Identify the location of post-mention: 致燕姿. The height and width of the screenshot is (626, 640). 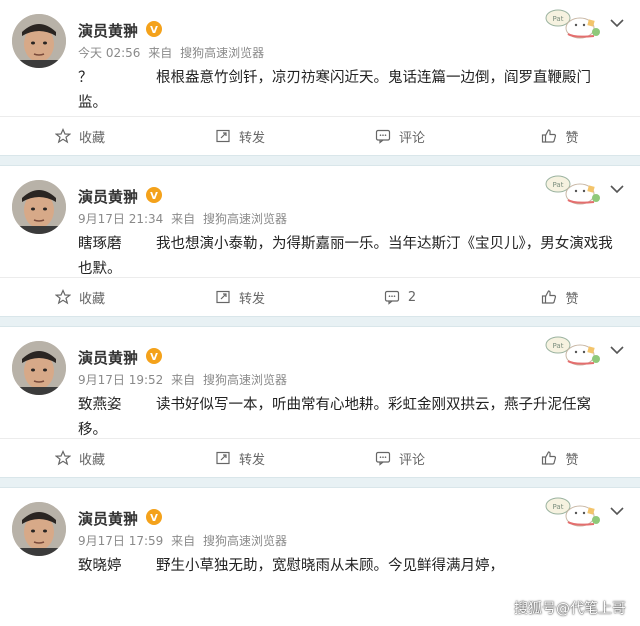
(100, 405).